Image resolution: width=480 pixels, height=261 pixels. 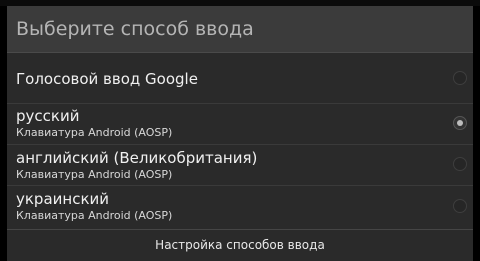 I want to click on configure-input-methods-button: Настройка способов ввода, so click(x=240, y=245).